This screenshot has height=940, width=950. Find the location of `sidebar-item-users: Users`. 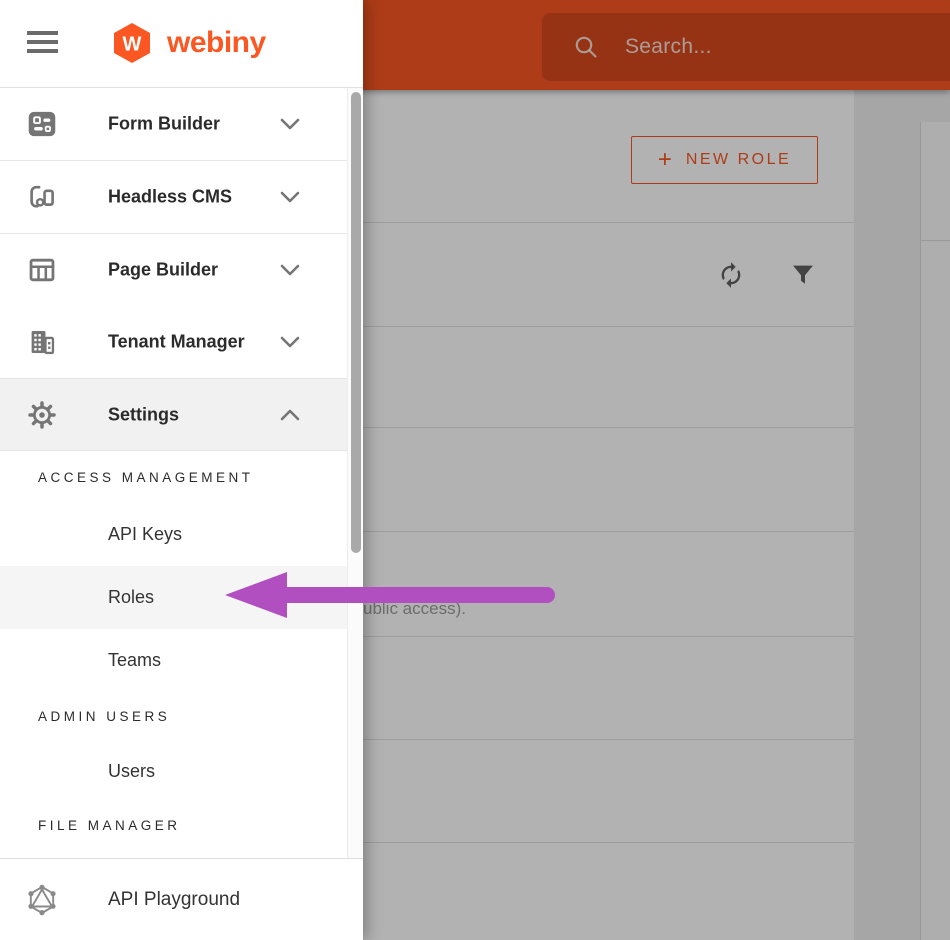

sidebar-item-users: Users is located at coordinates (173, 771).